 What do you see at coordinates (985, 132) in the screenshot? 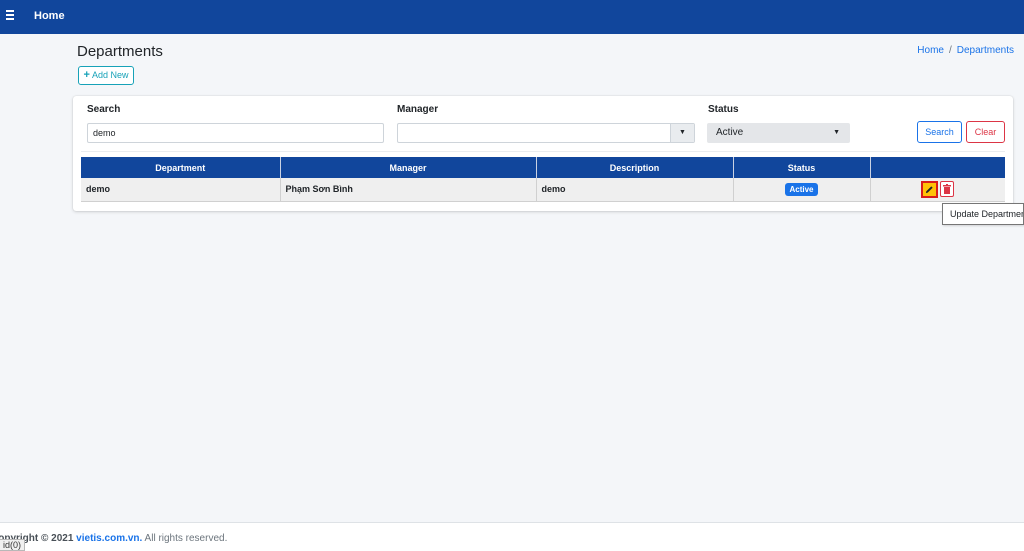
I see `clear-button: Clear` at bounding box center [985, 132].